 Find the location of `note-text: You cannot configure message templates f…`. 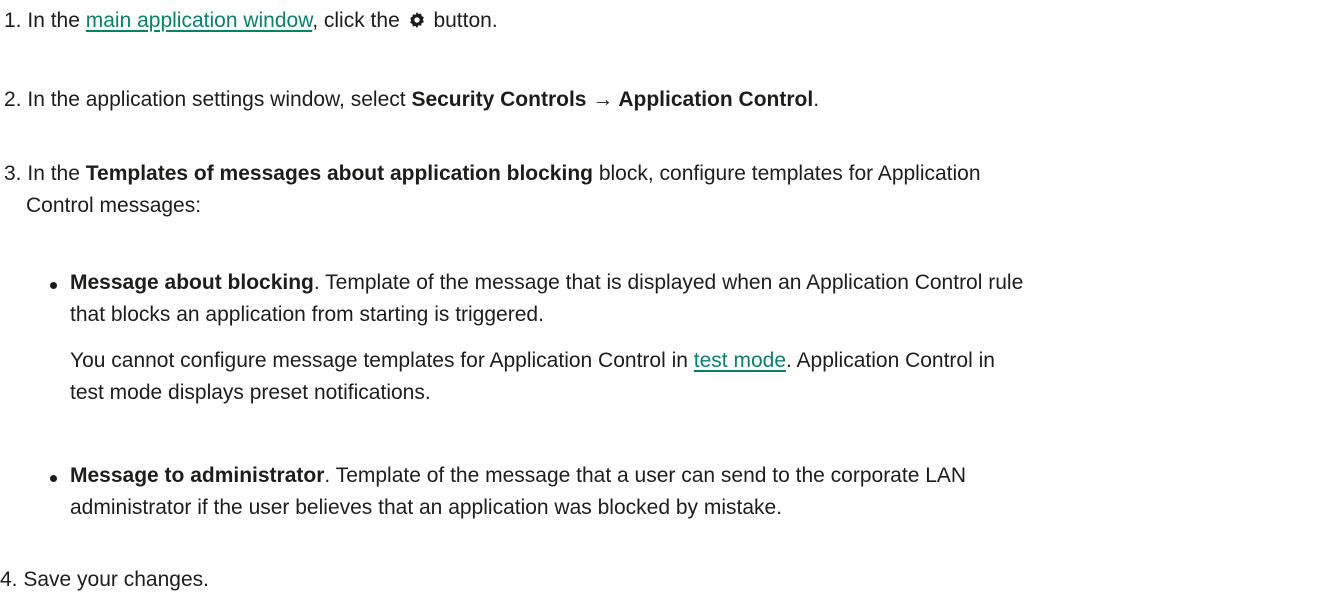

note-text: You cannot configure message templates f… is located at coordinates (379, 360).